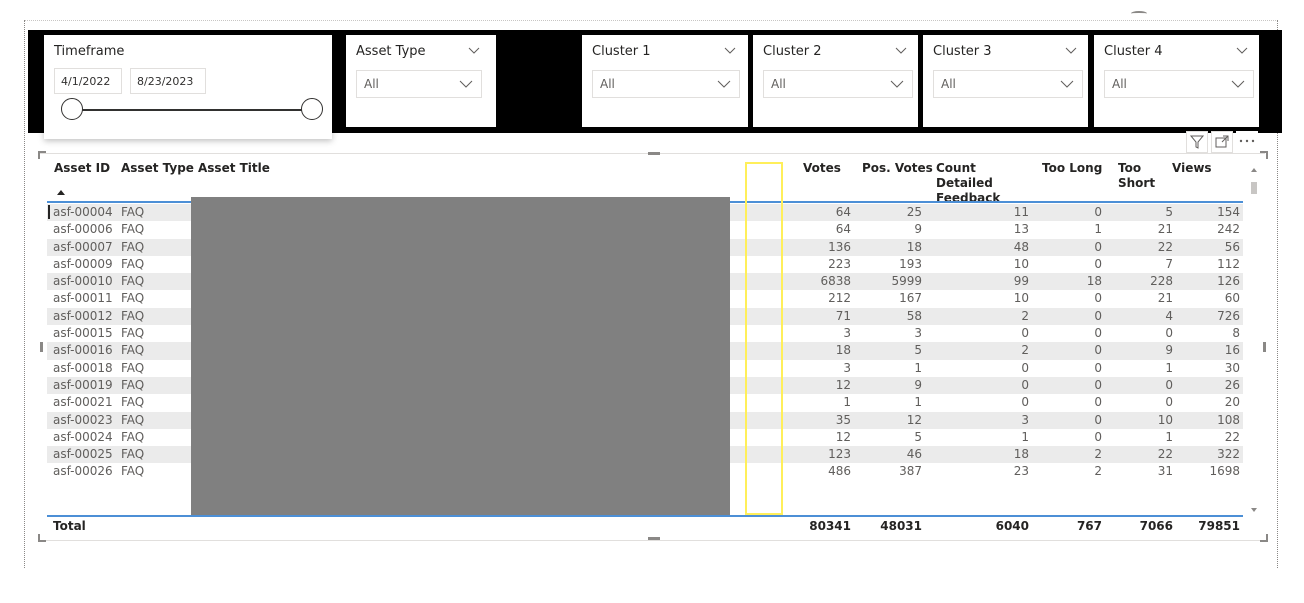 The height and width of the screenshot is (603, 1304). I want to click on filter-icon, so click(1197, 142).